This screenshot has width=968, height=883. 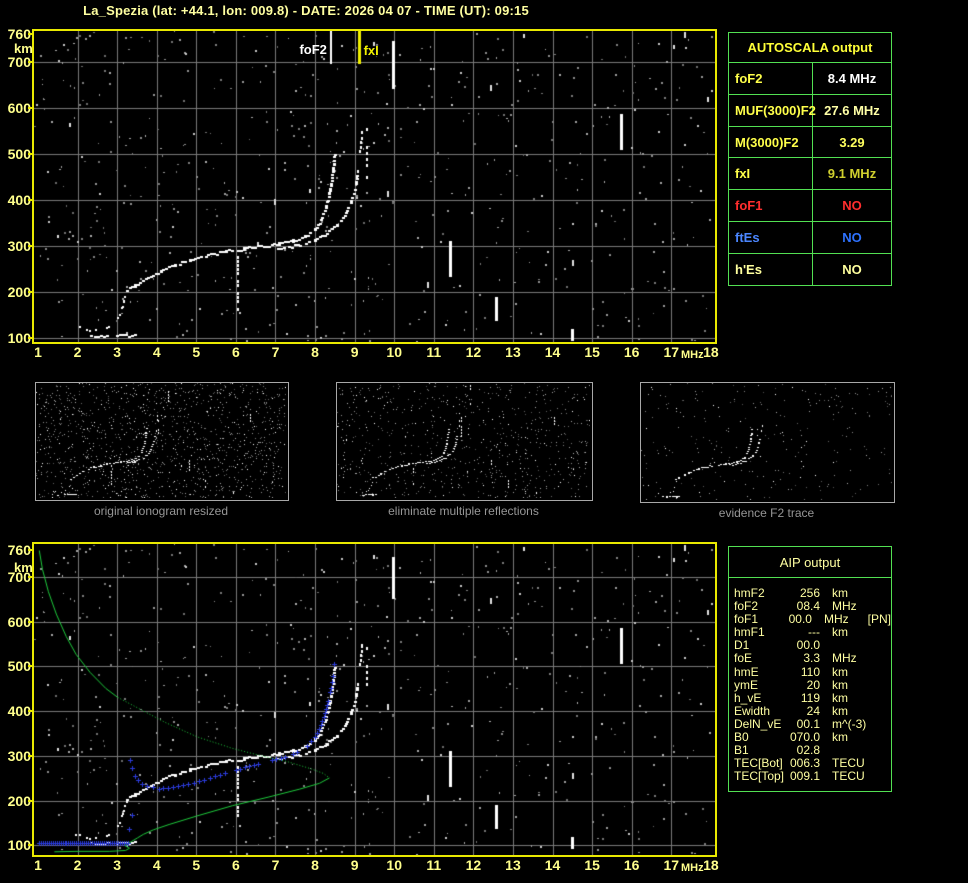 What do you see at coordinates (746, 684) in the screenshot?
I see `aip-param-name: ymE` at bounding box center [746, 684].